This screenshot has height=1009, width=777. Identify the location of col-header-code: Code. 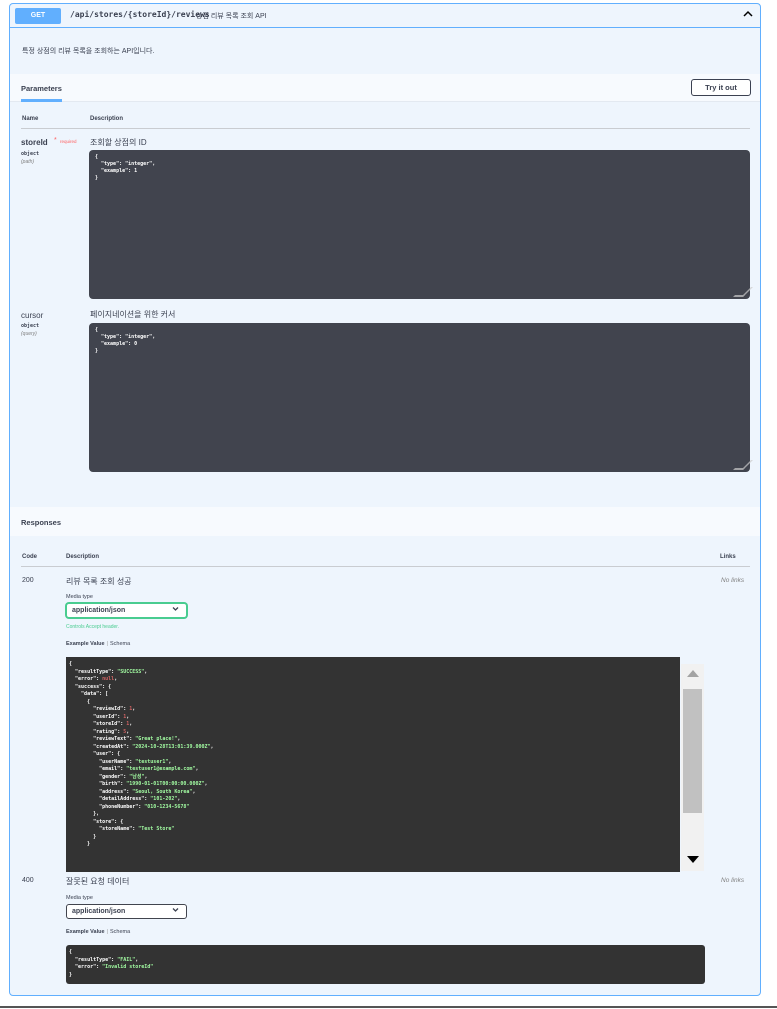
(29, 557).